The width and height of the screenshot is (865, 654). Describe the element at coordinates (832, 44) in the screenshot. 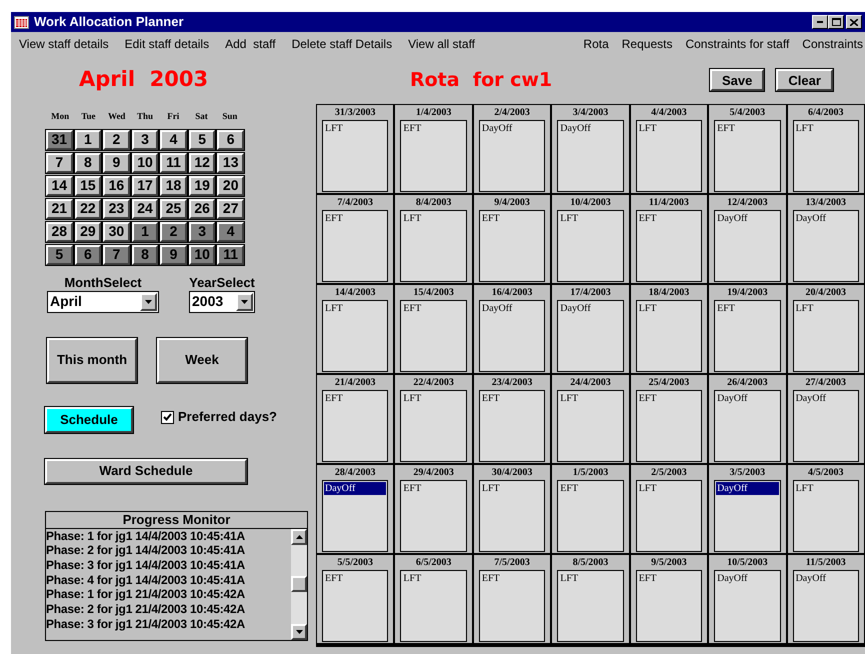

I see `menu-item: Constraints` at that location.